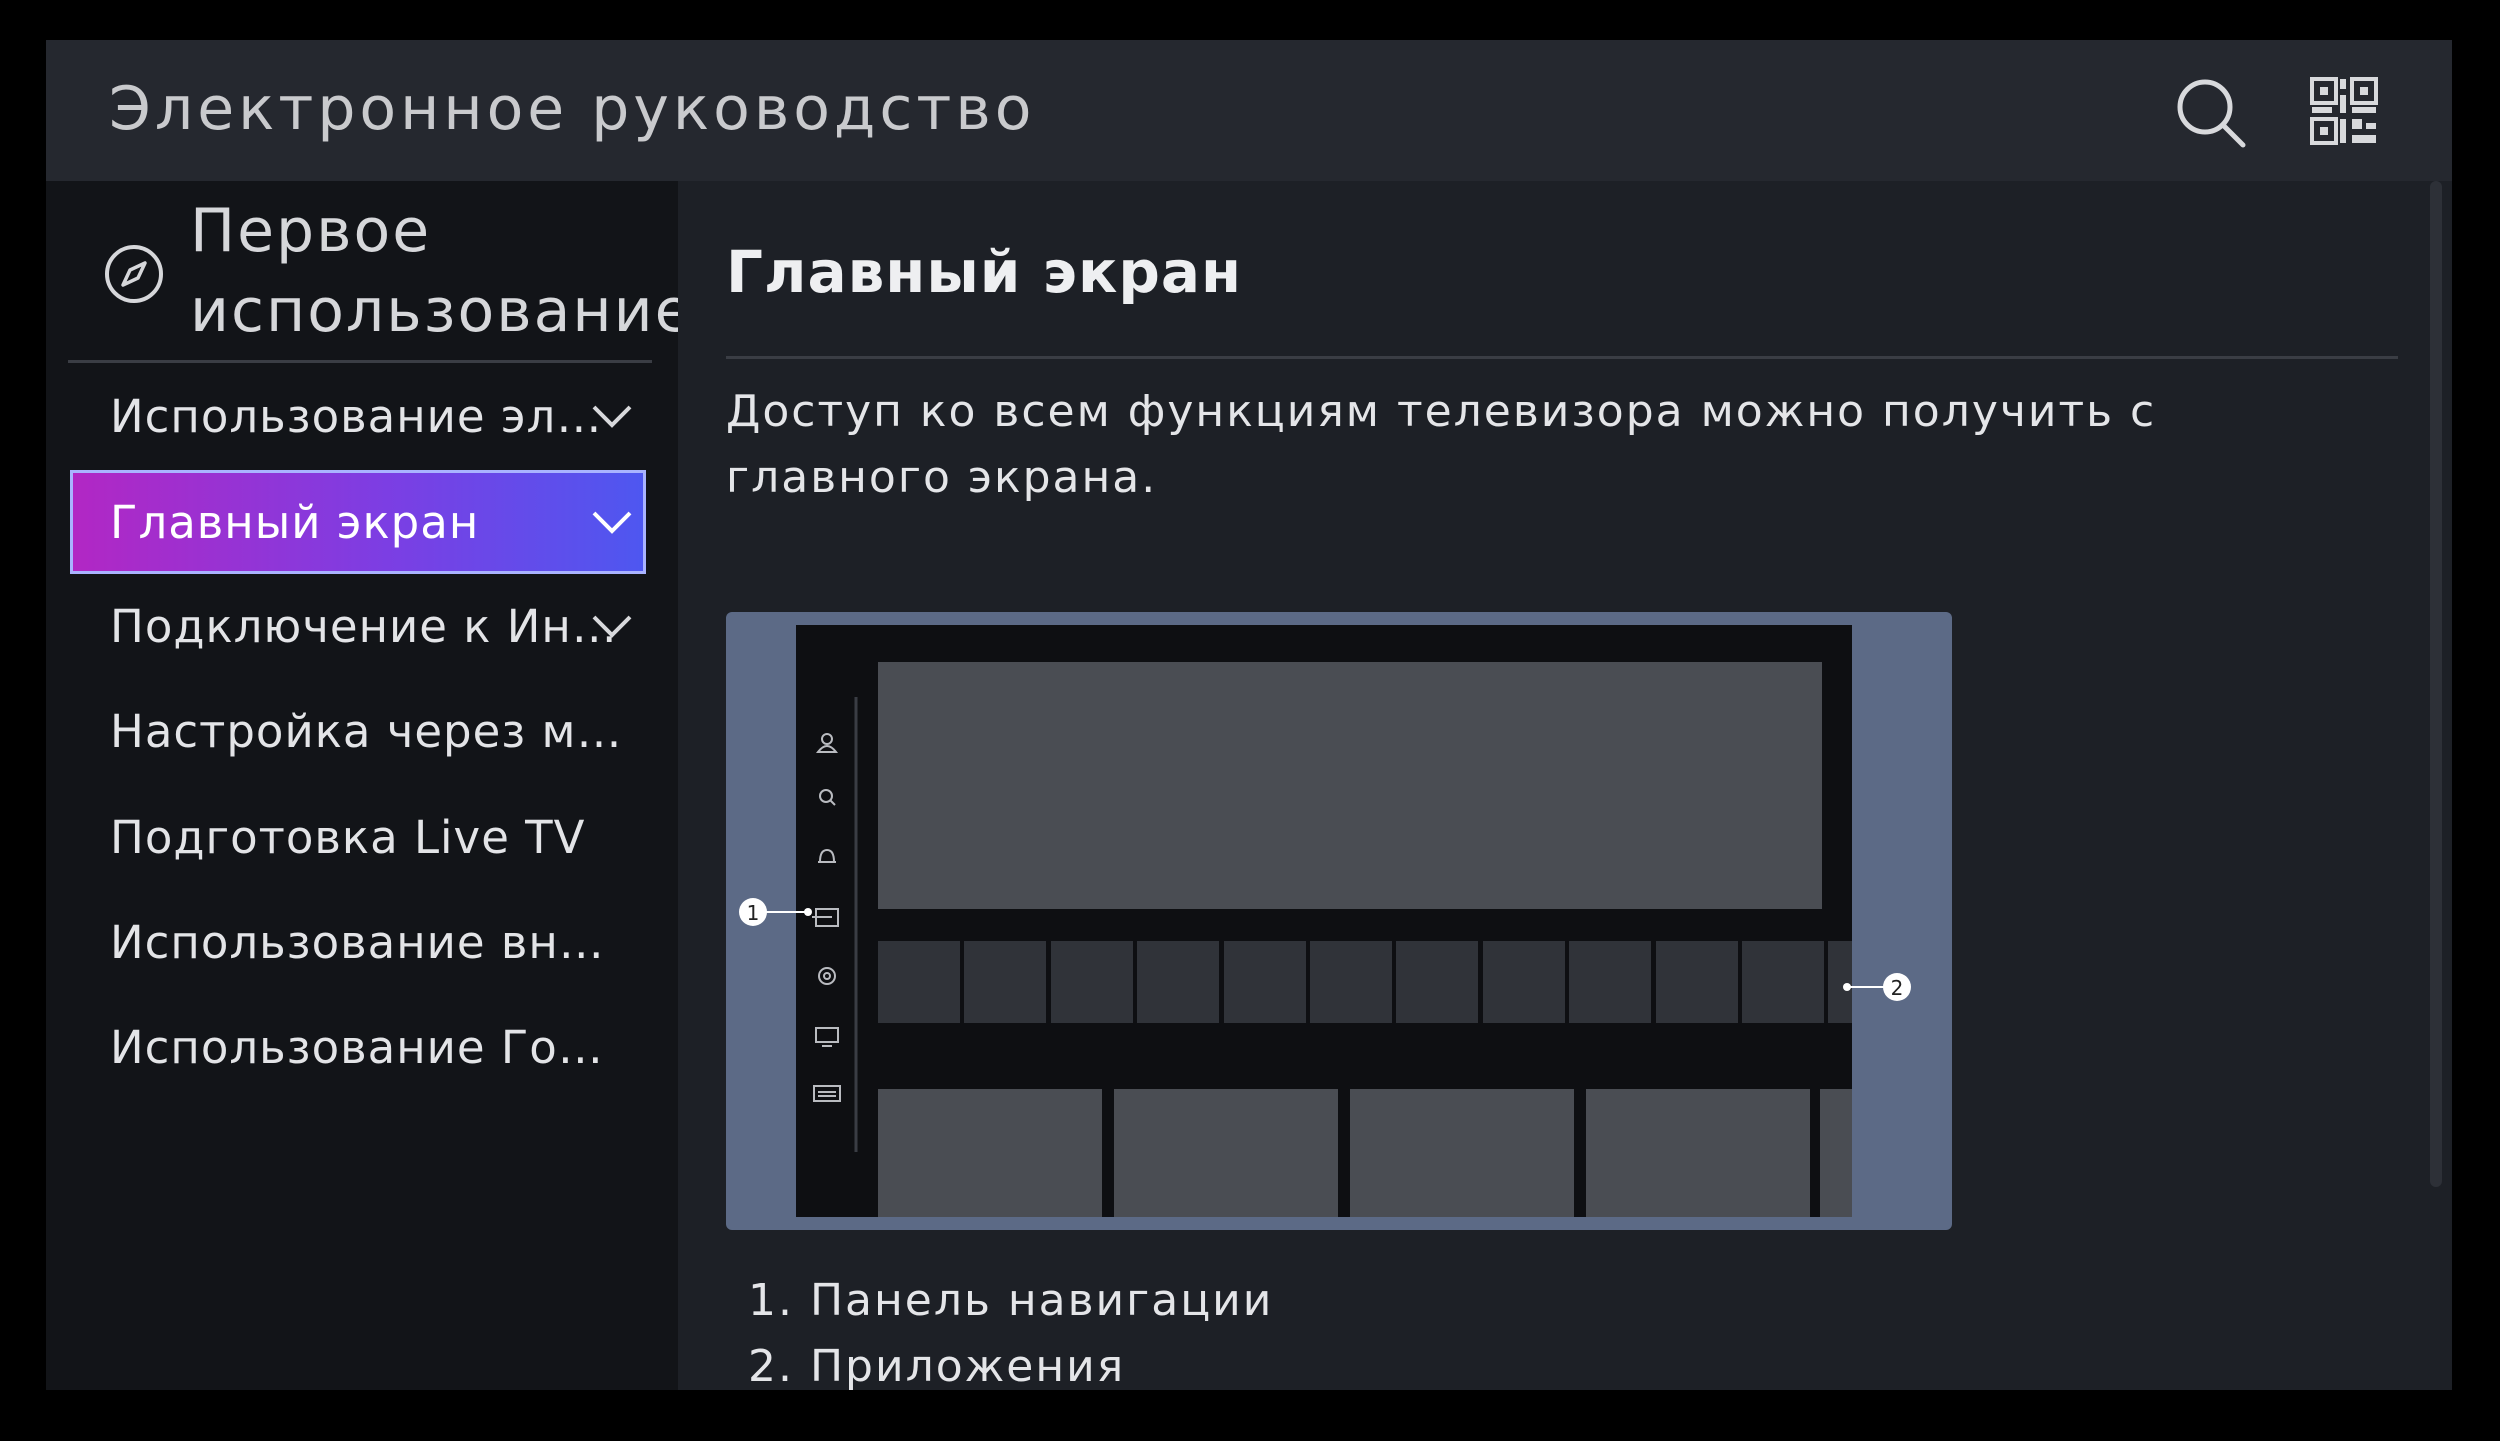  I want to click on app-tiles-row, so click(1365, 982).